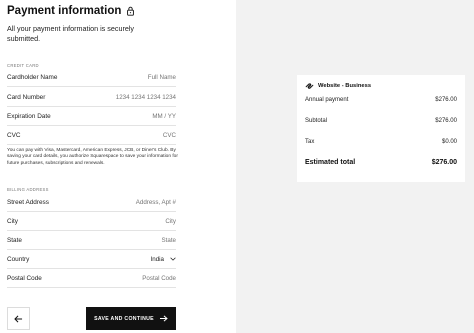 Image resolution: width=474 pixels, height=333 pixels. Describe the element at coordinates (309, 86) in the screenshot. I see `squarespace-logo-icon` at that location.